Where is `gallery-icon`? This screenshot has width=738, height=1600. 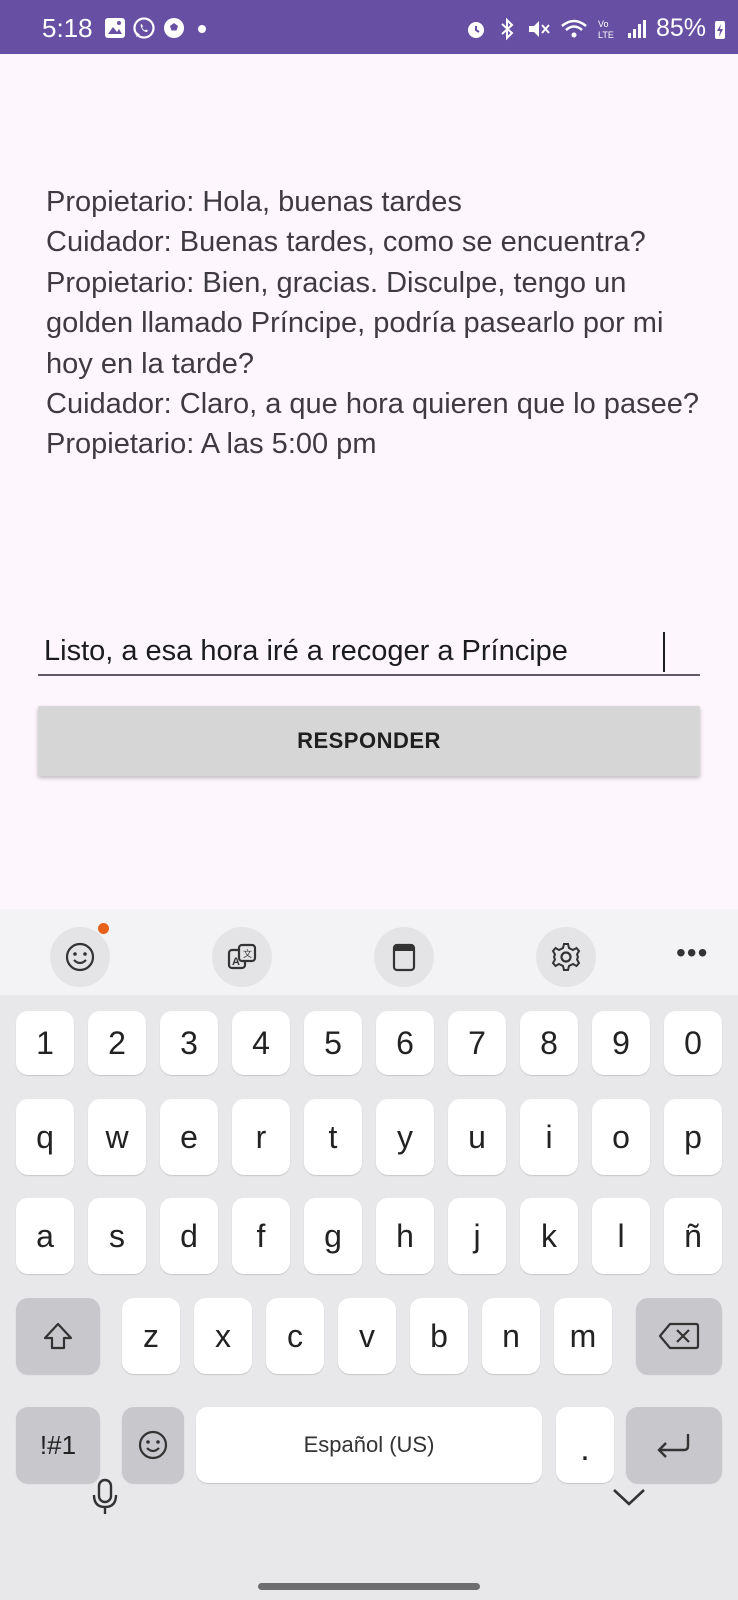
gallery-icon is located at coordinates (115, 28).